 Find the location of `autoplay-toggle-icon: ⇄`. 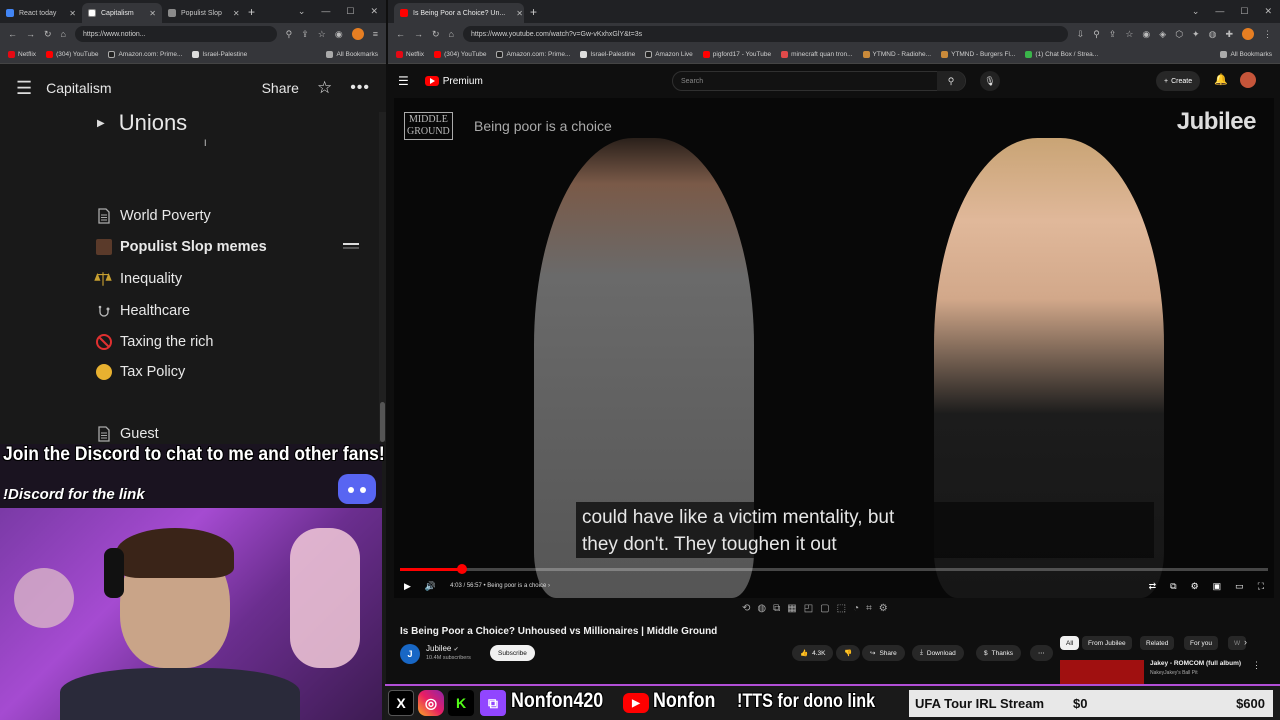

autoplay-toggle-icon: ⇄ is located at coordinates (1153, 586).